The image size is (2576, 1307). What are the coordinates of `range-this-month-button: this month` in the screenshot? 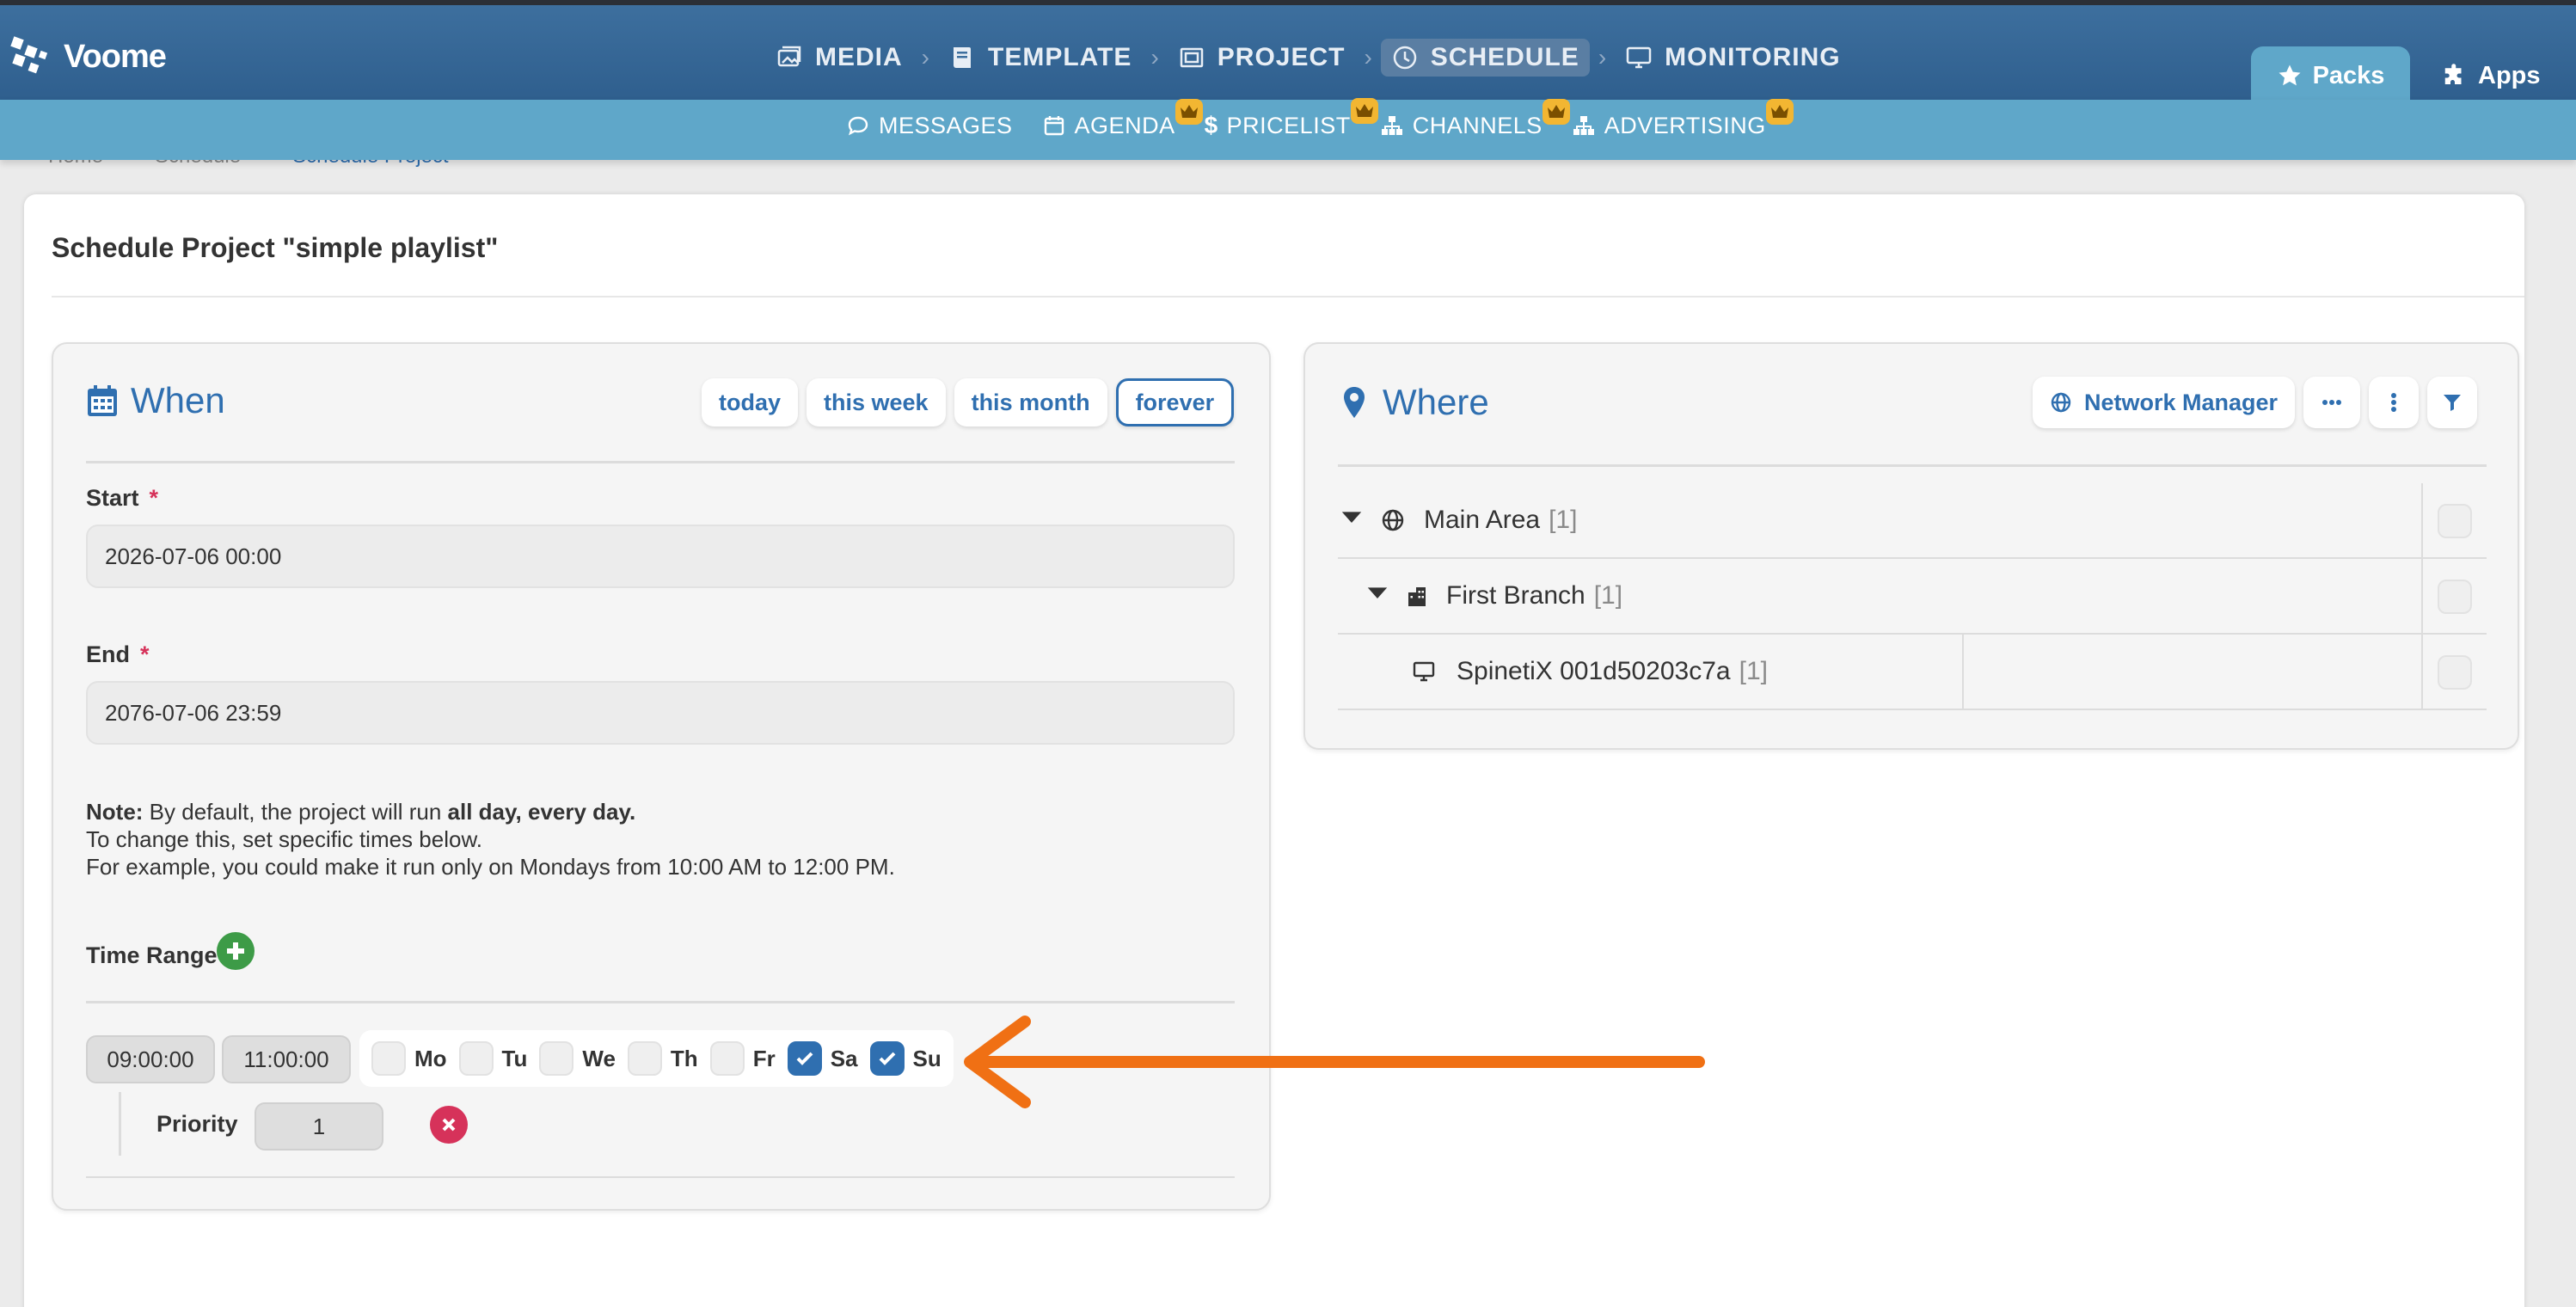 It's located at (1030, 402).